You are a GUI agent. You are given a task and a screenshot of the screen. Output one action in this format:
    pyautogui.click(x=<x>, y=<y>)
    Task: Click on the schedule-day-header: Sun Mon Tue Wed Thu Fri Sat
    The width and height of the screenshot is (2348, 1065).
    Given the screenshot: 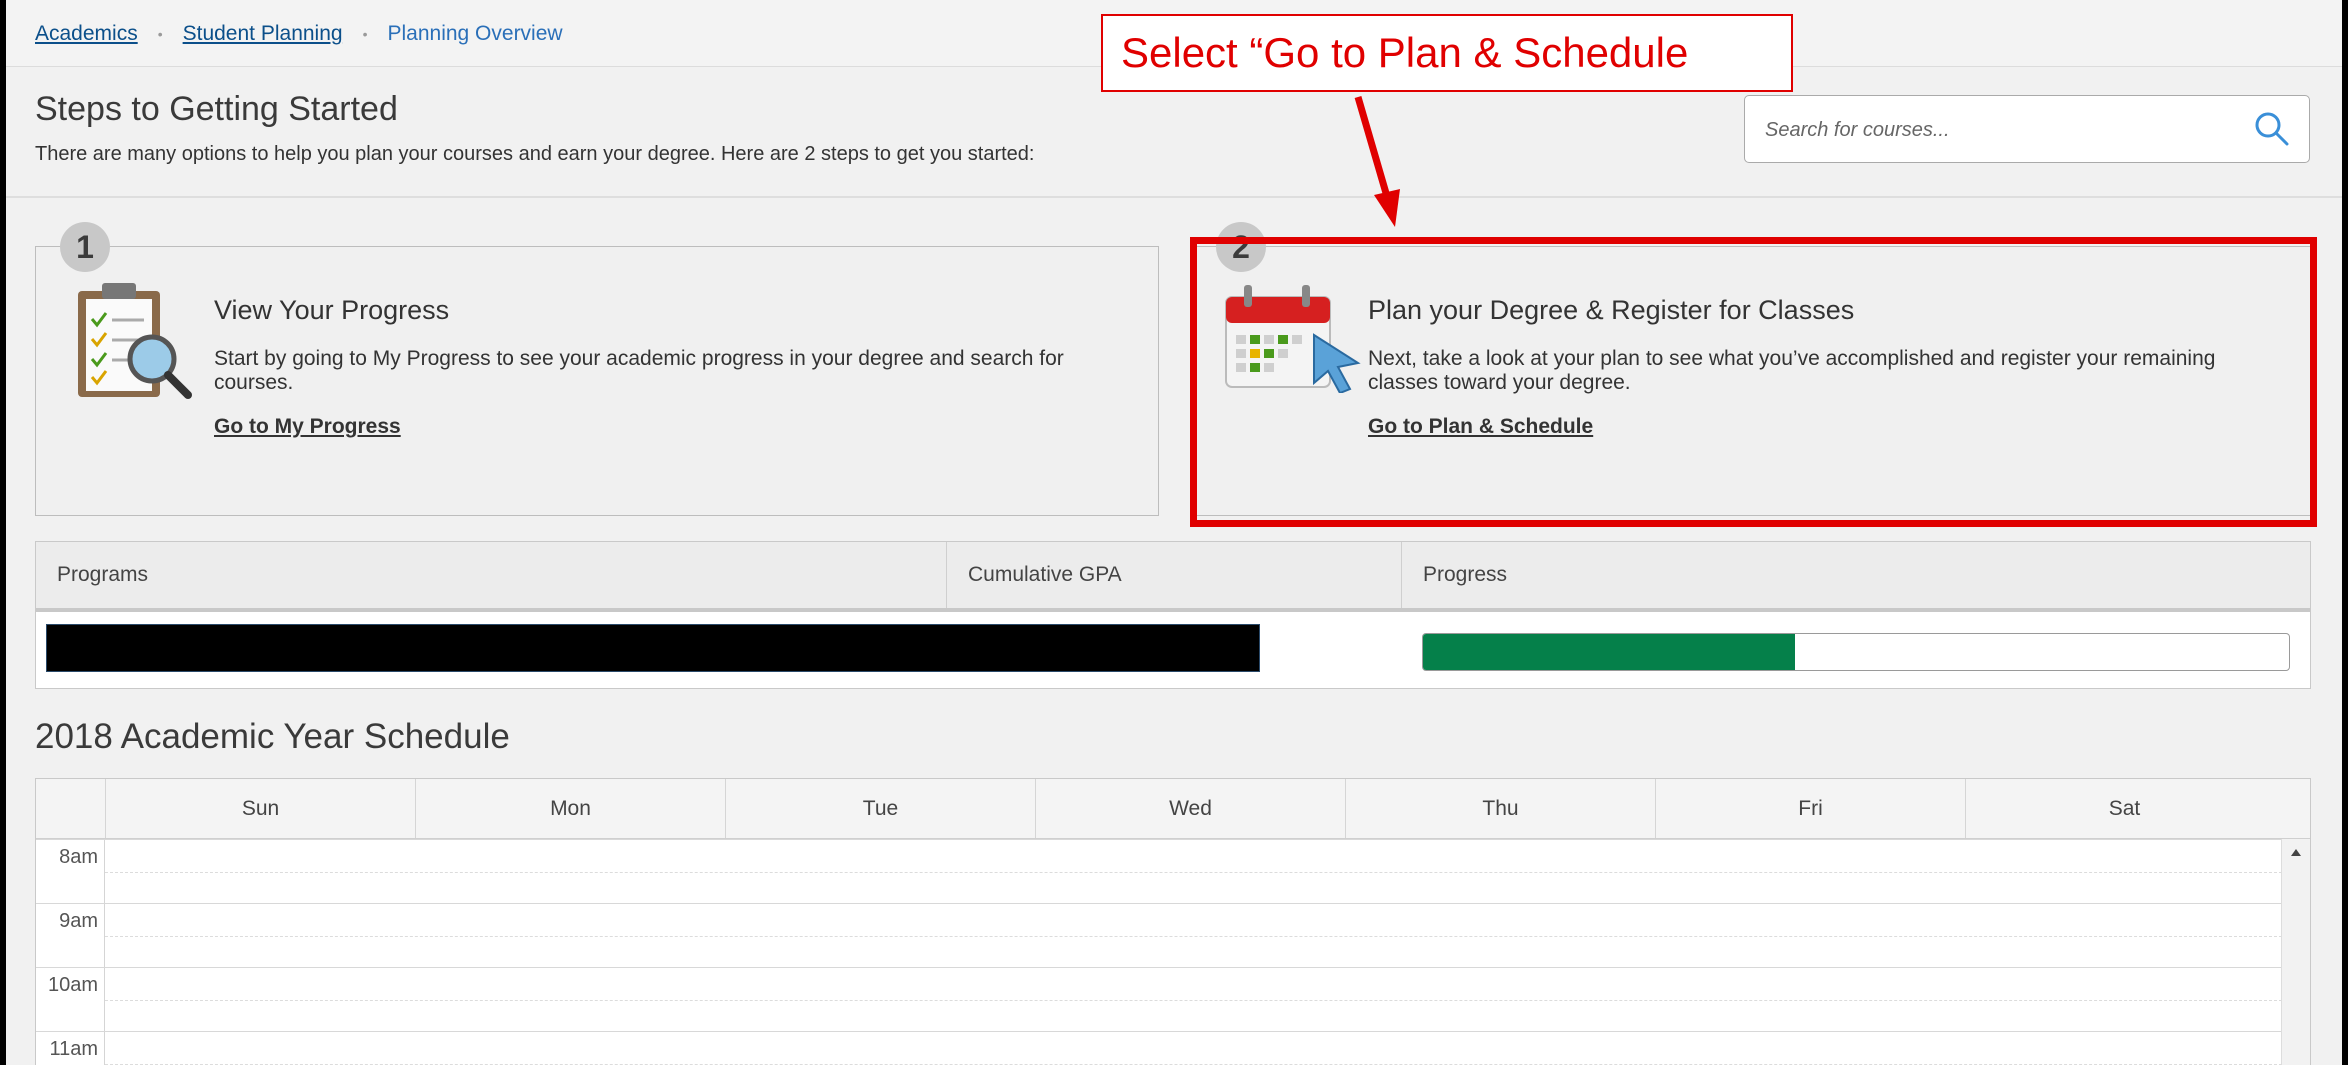 What is the action you would take?
    pyautogui.click(x=1173, y=809)
    